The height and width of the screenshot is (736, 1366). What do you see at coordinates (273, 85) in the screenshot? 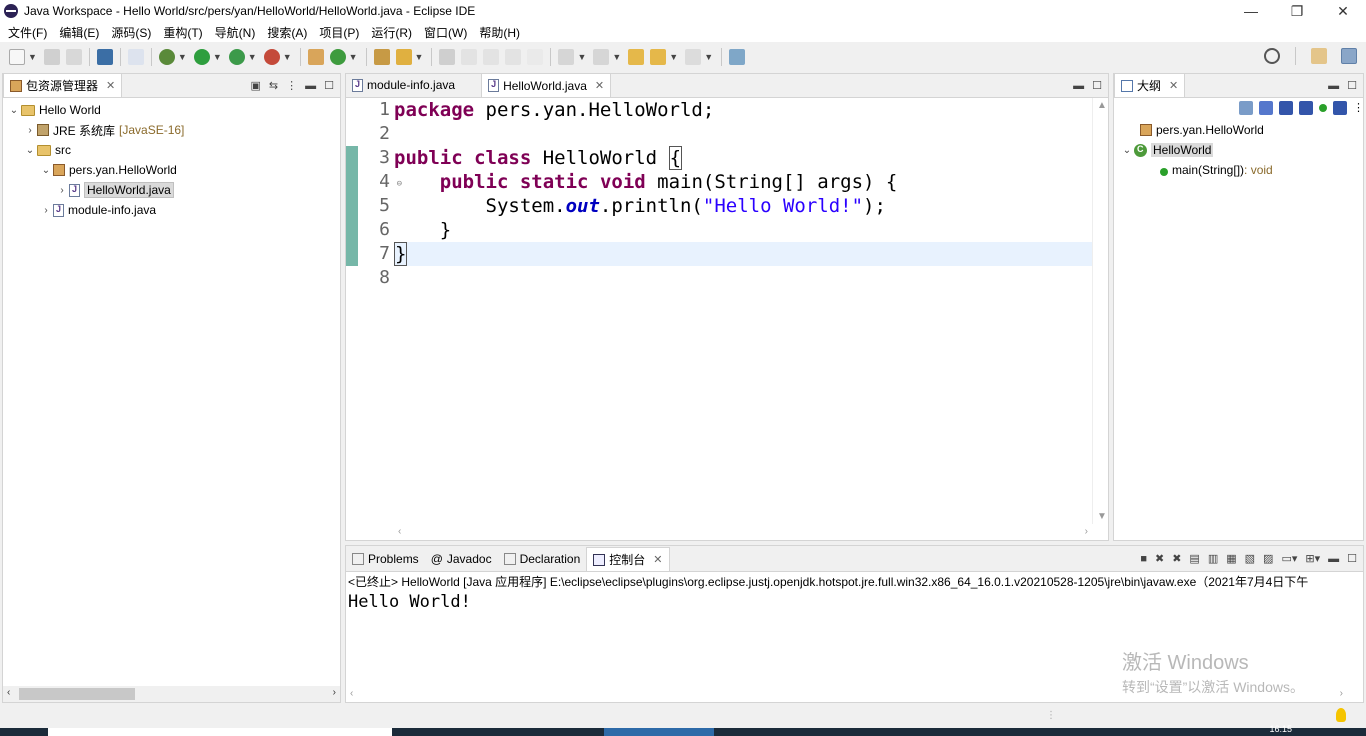
I see `link-with-editor-icon: ⇆` at bounding box center [273, 85].